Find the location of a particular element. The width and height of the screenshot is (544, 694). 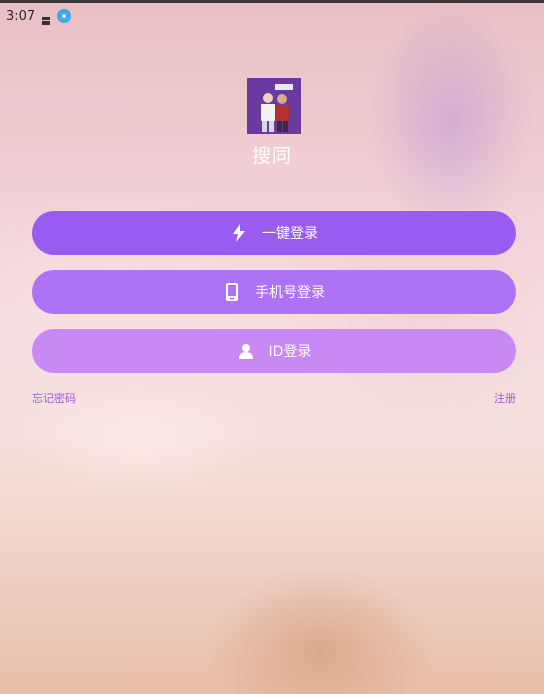

register-link: 注册 is located at coordinates (505, 398).